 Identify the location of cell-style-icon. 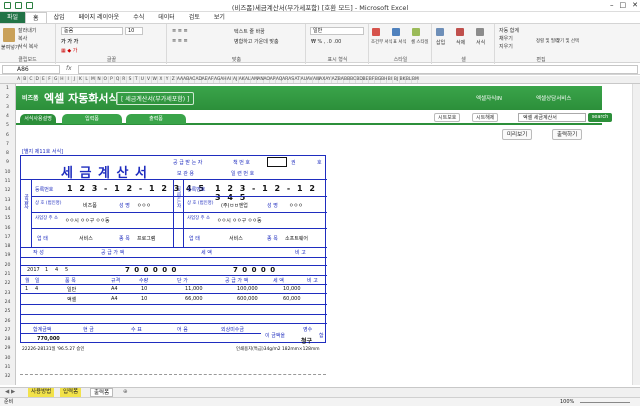
(416, 32).